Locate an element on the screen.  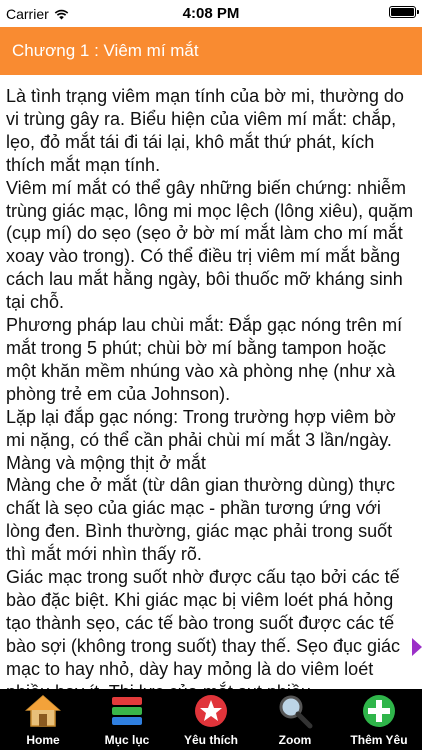
tab-zoom: Zoom is located at coordinates (295, 719).